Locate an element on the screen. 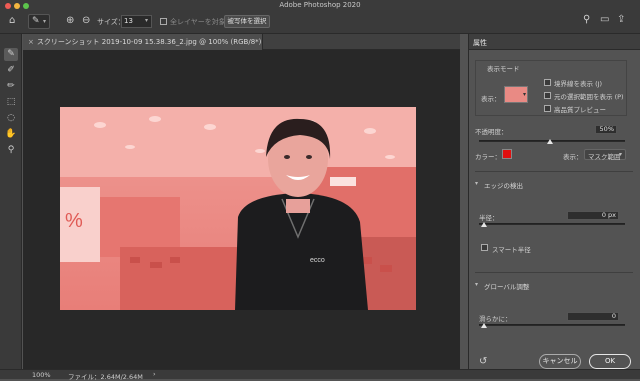 The image size is (640, 381). status-bar: 100% ファイル：2.64M/2.64M › is located at coordinates (320, 375).